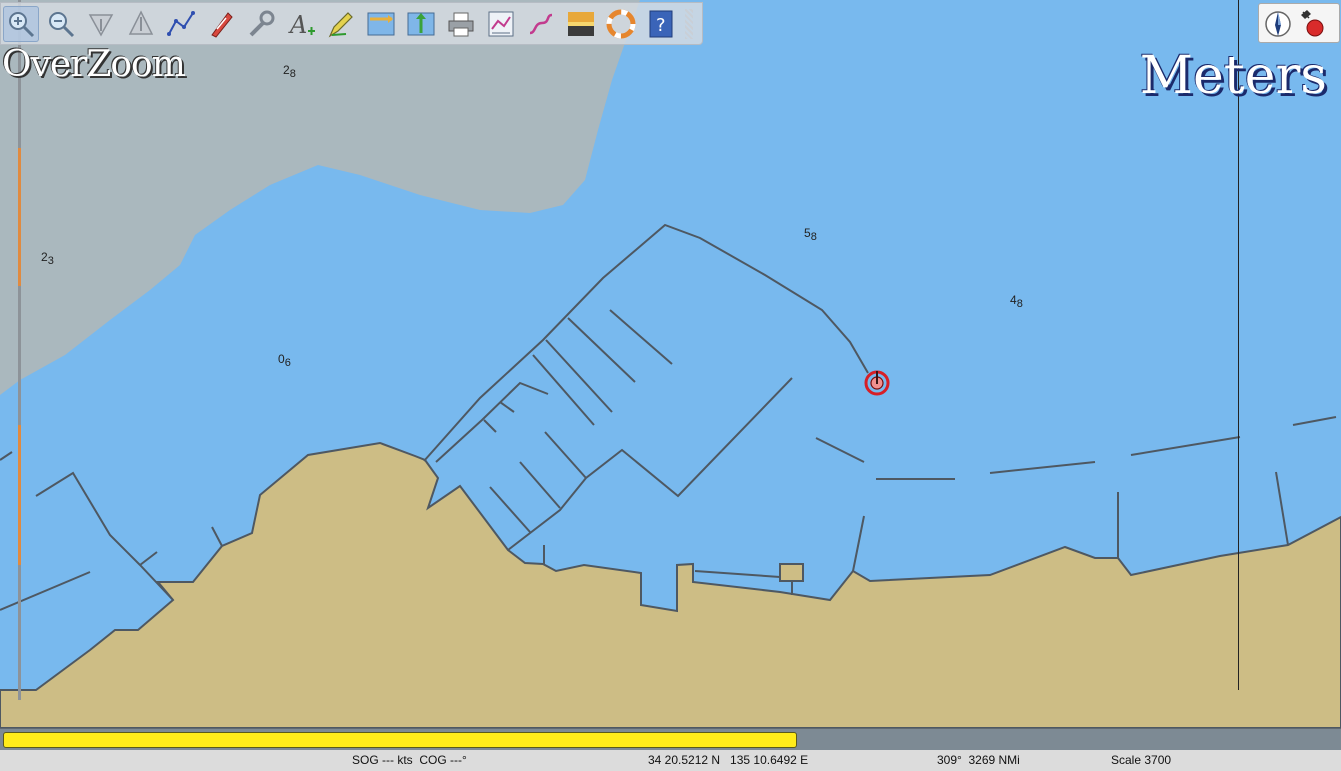  What do you see at coordinates (409, 760) in the screenshot?
I see `sog-cog-readout: SOG --- kts COG ---°` at bounding box center [409, 760].